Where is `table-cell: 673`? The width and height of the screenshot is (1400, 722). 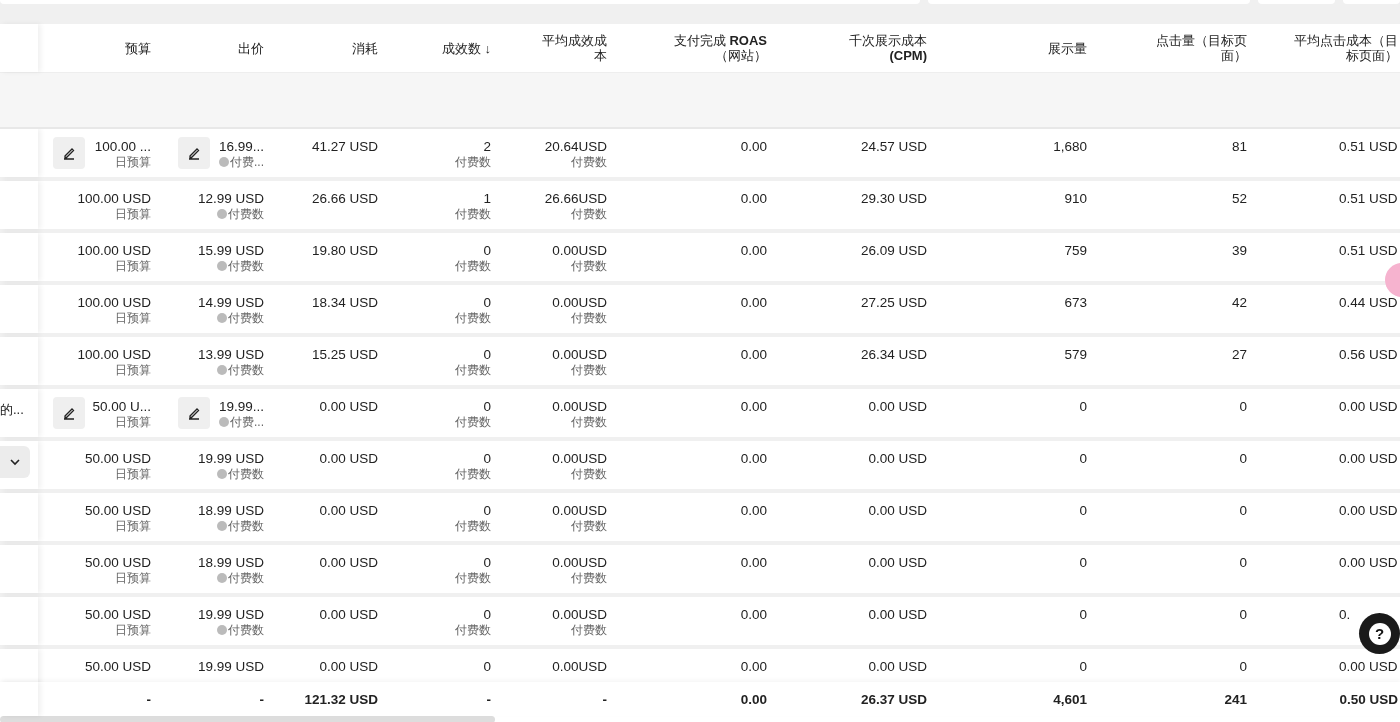 table-cell: 673 is located at coordinates (1075, 302).